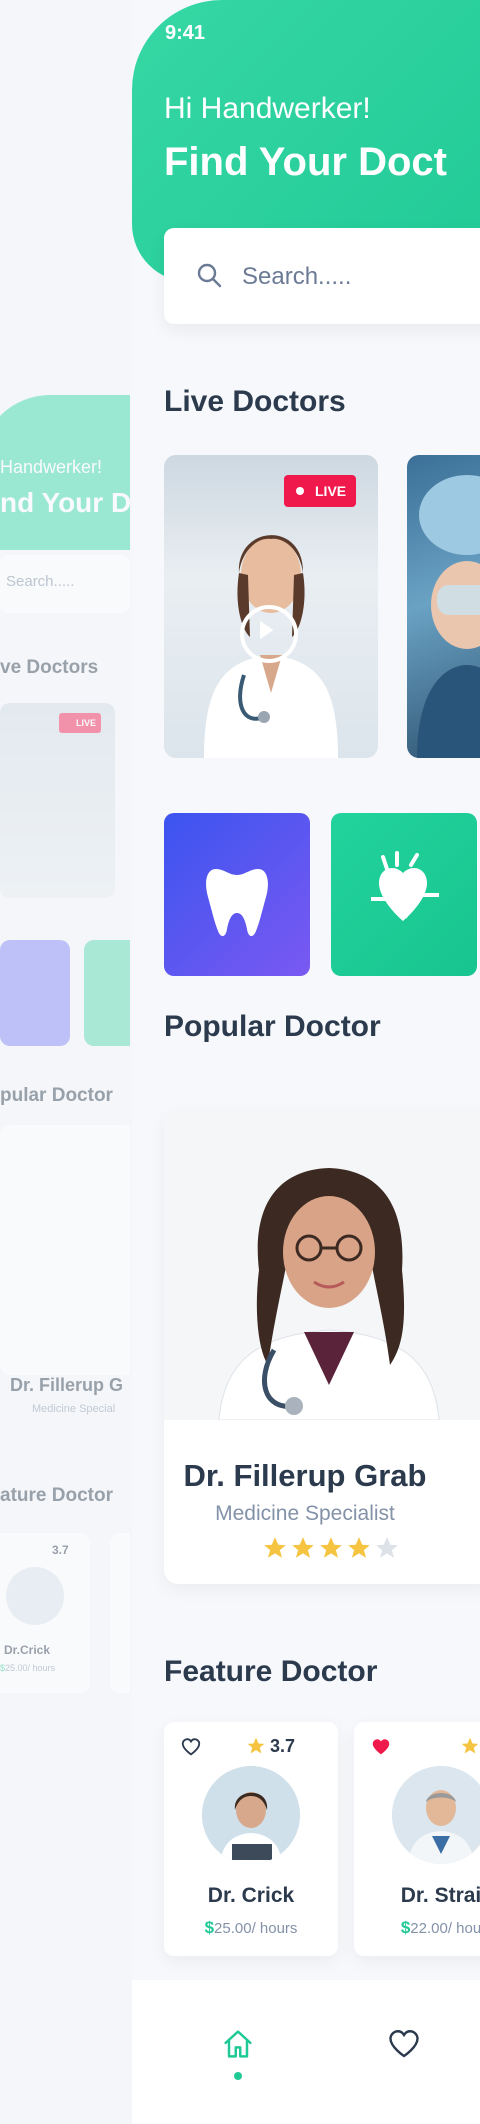  Describe the element at coordinates (440, 1927) in the screenshot. I see `feature-doctor-price: $22.00/ hou` at that location.